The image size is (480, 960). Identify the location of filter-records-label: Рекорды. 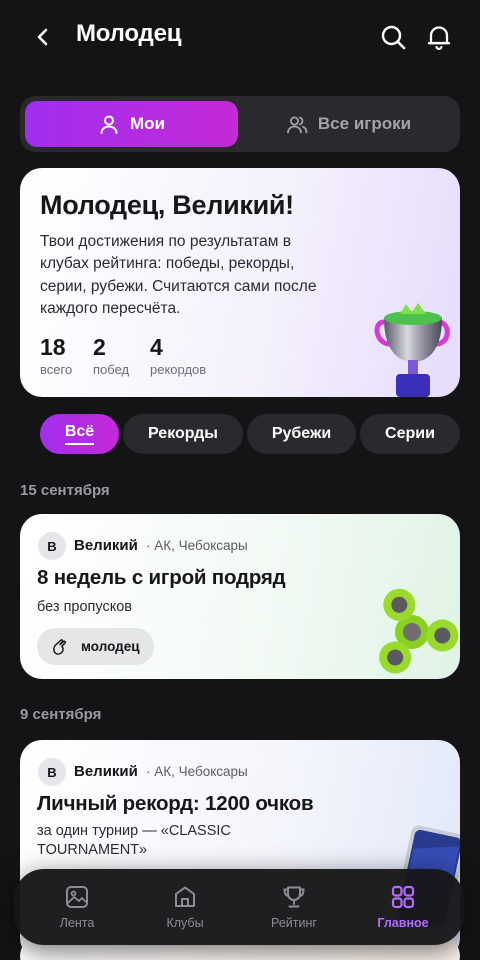
(183, 433).